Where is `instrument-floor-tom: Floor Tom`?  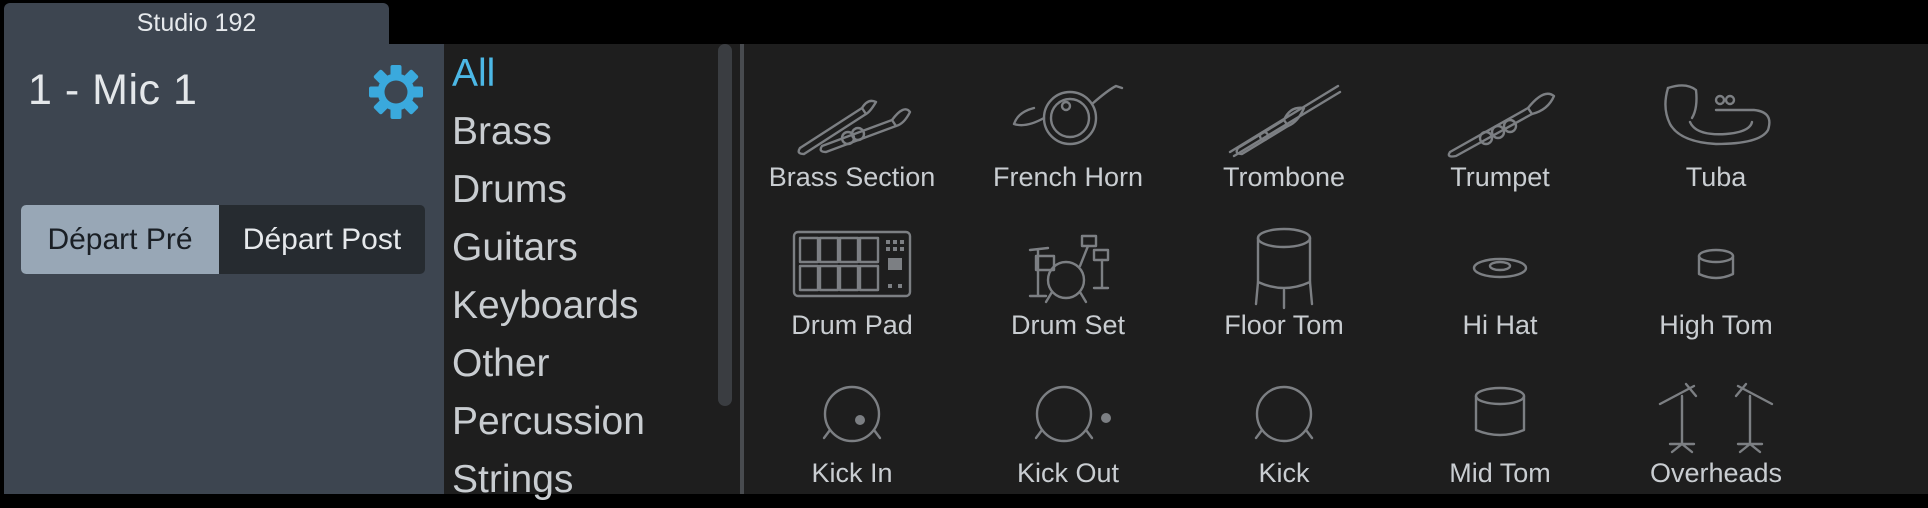 instrument-floor-tom: Floor Tom is located at coordinates (1284, 290).